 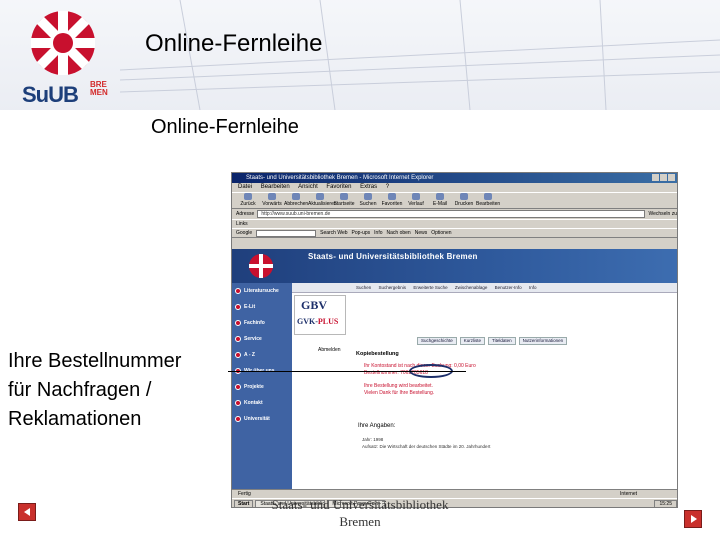 I want to click on link-suchen: Suchen, so click(x=363, y=287).